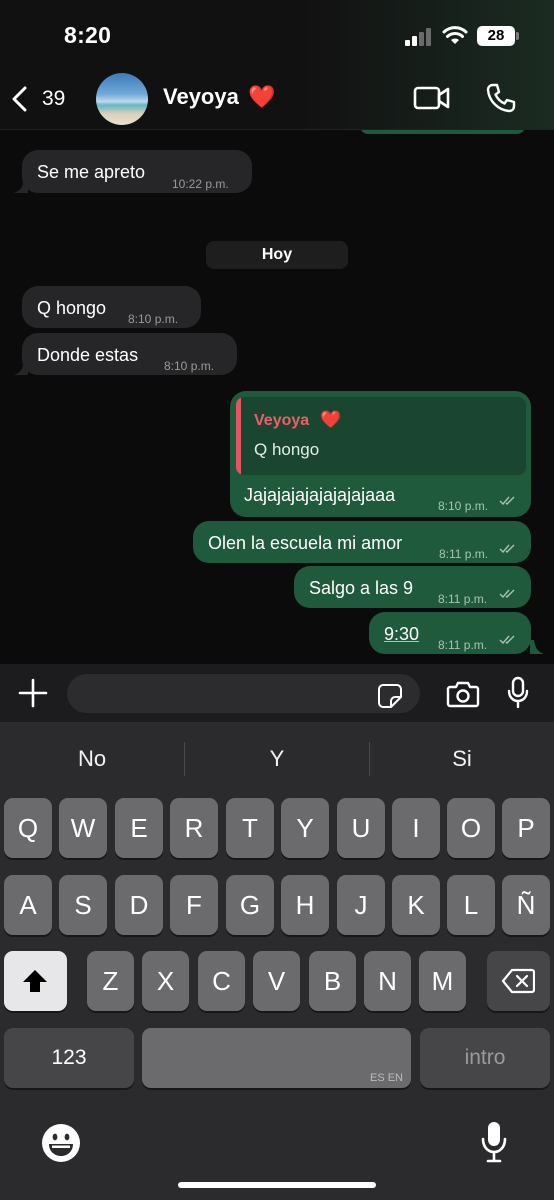  Describe the element at coordinates (361, 905) in the screenshot. I see `key-j: J` at that location.